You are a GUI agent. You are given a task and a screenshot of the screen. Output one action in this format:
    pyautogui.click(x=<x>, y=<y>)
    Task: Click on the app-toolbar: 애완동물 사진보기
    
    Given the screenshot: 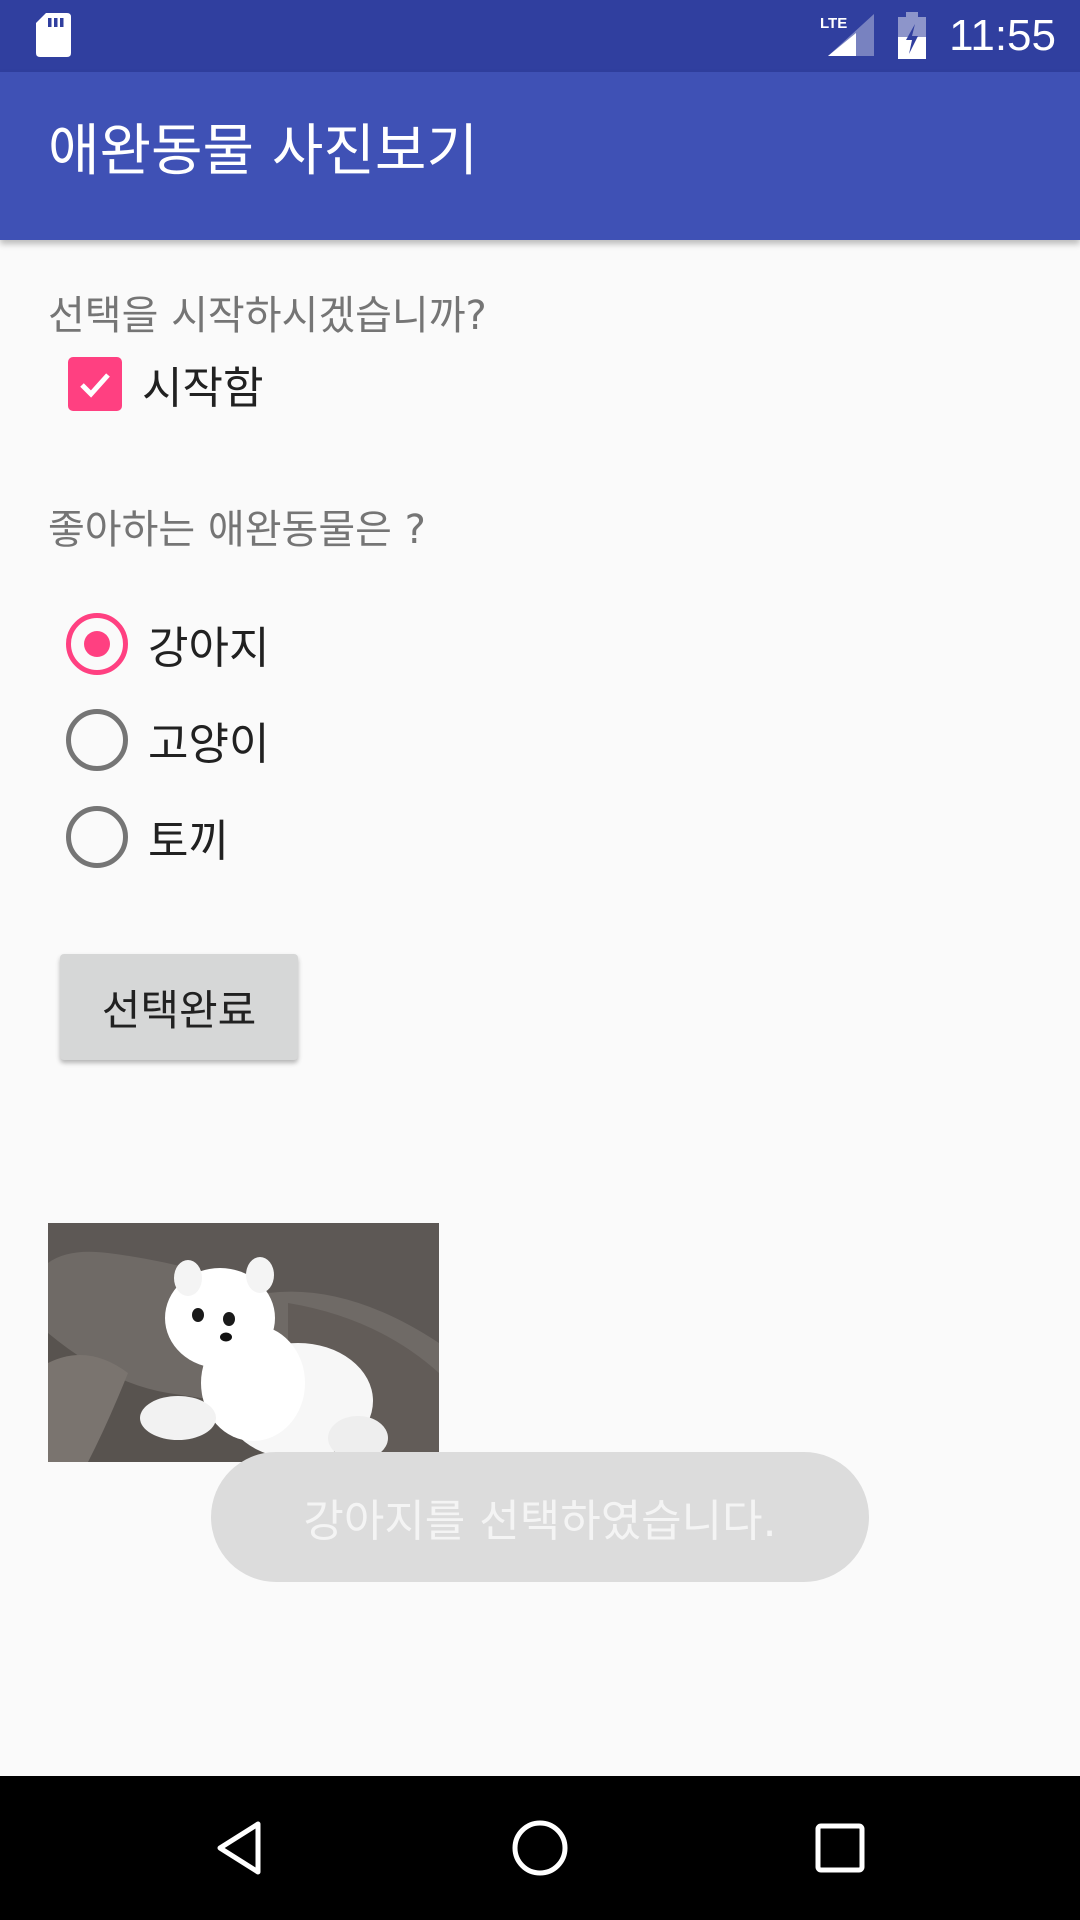 What is the action you would take?
    pyautogui.click(x=540, y=156)
    